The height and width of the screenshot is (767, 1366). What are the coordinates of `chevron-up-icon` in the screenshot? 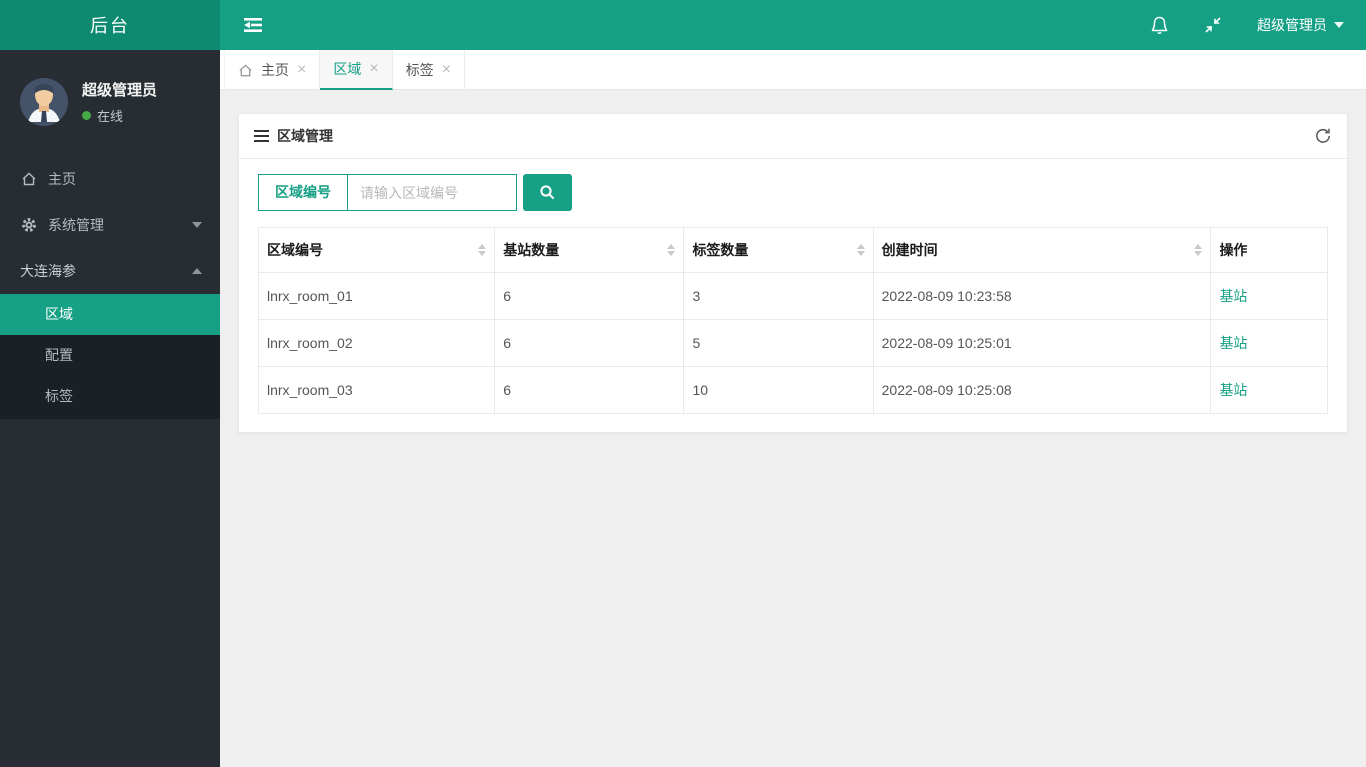 It's located at (197, 271).